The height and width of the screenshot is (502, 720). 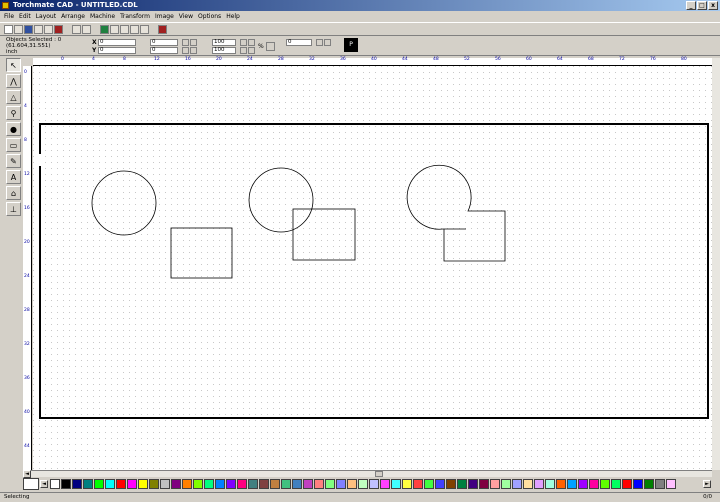 What do you see at coordinates (13, 81) in the screenshot?
I see `shape-tool-icon: ⋀` at bounding box center [13, 81].